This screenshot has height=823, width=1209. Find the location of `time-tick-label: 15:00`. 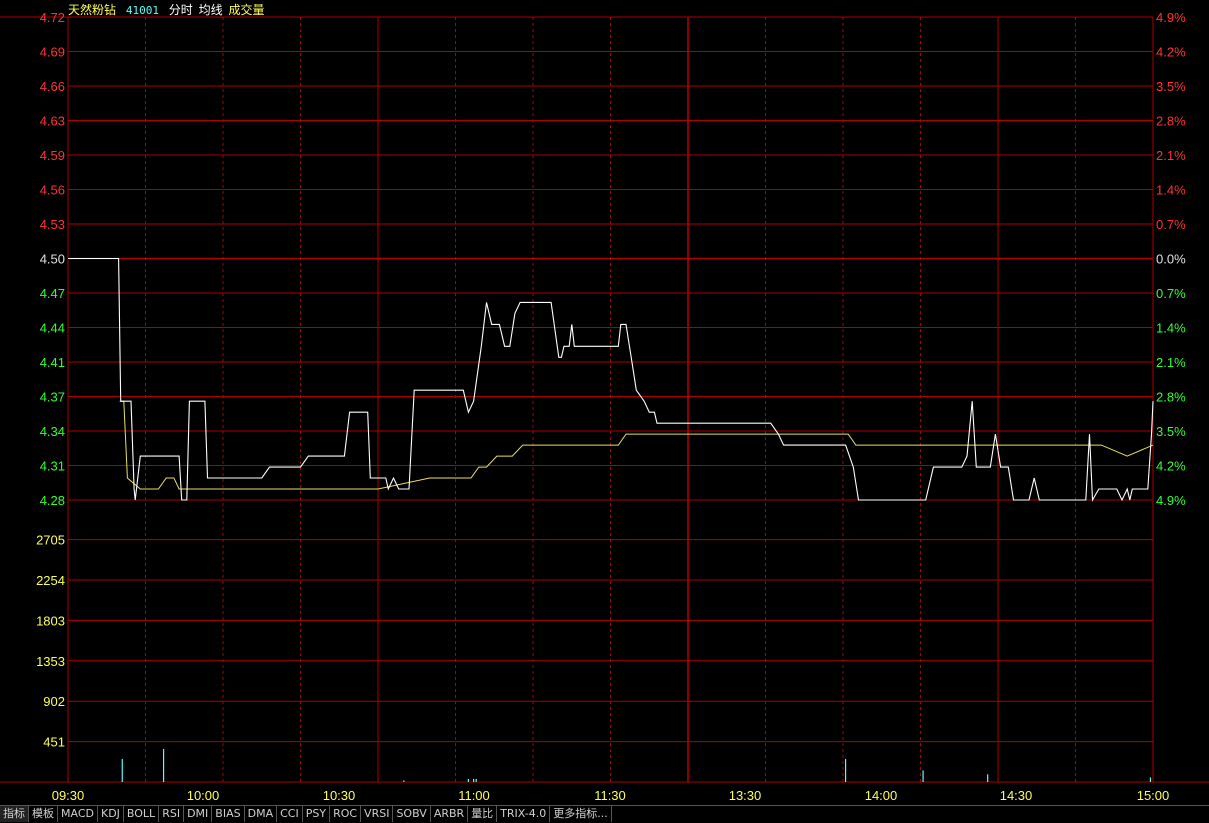

time-tick-label: 15:00 is located at coordinates (1153, 795).